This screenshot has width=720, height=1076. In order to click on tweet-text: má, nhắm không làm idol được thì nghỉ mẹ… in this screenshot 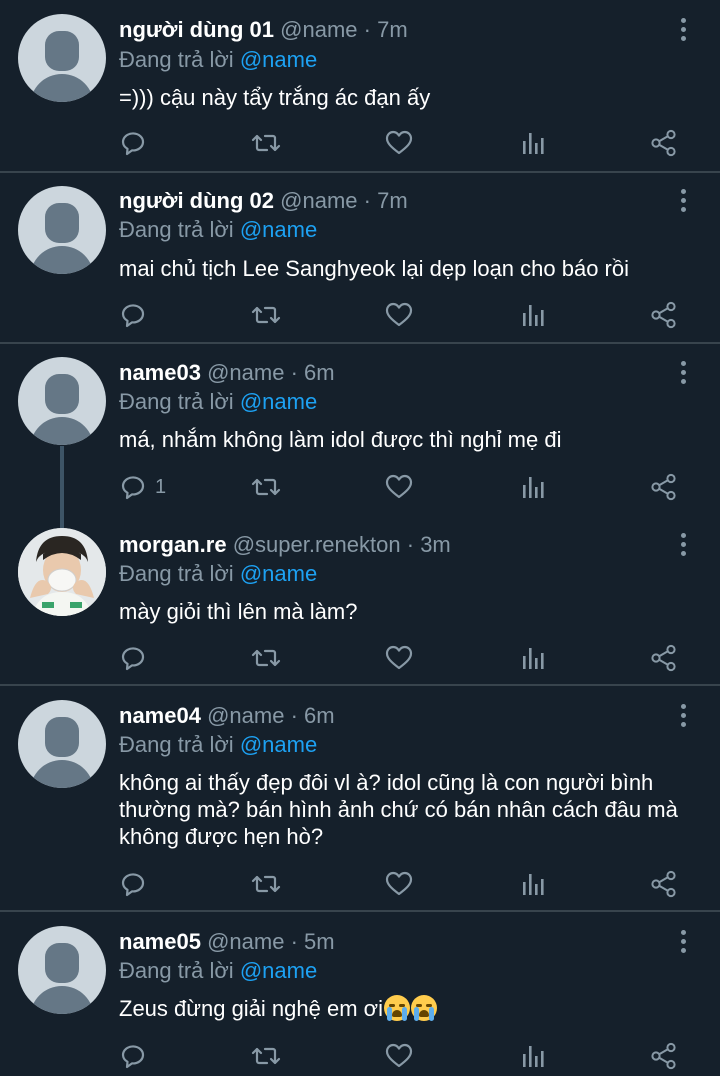, I will do `click(340, 439)`.